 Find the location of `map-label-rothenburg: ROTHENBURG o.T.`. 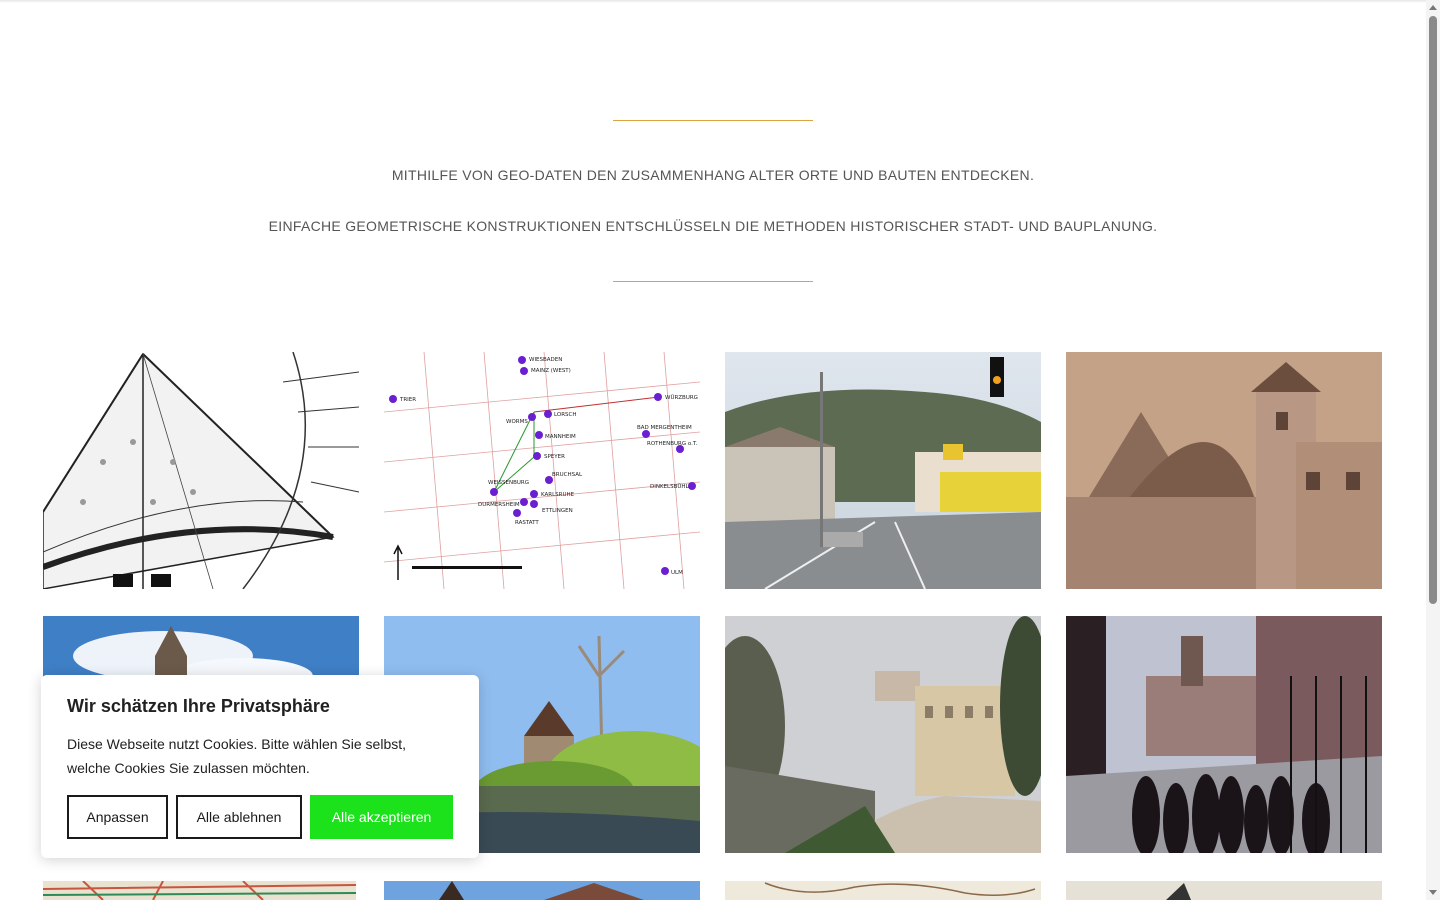

map-label-rothenburg: ROTHENBURG o.T. is located at coordinates (672, 444).